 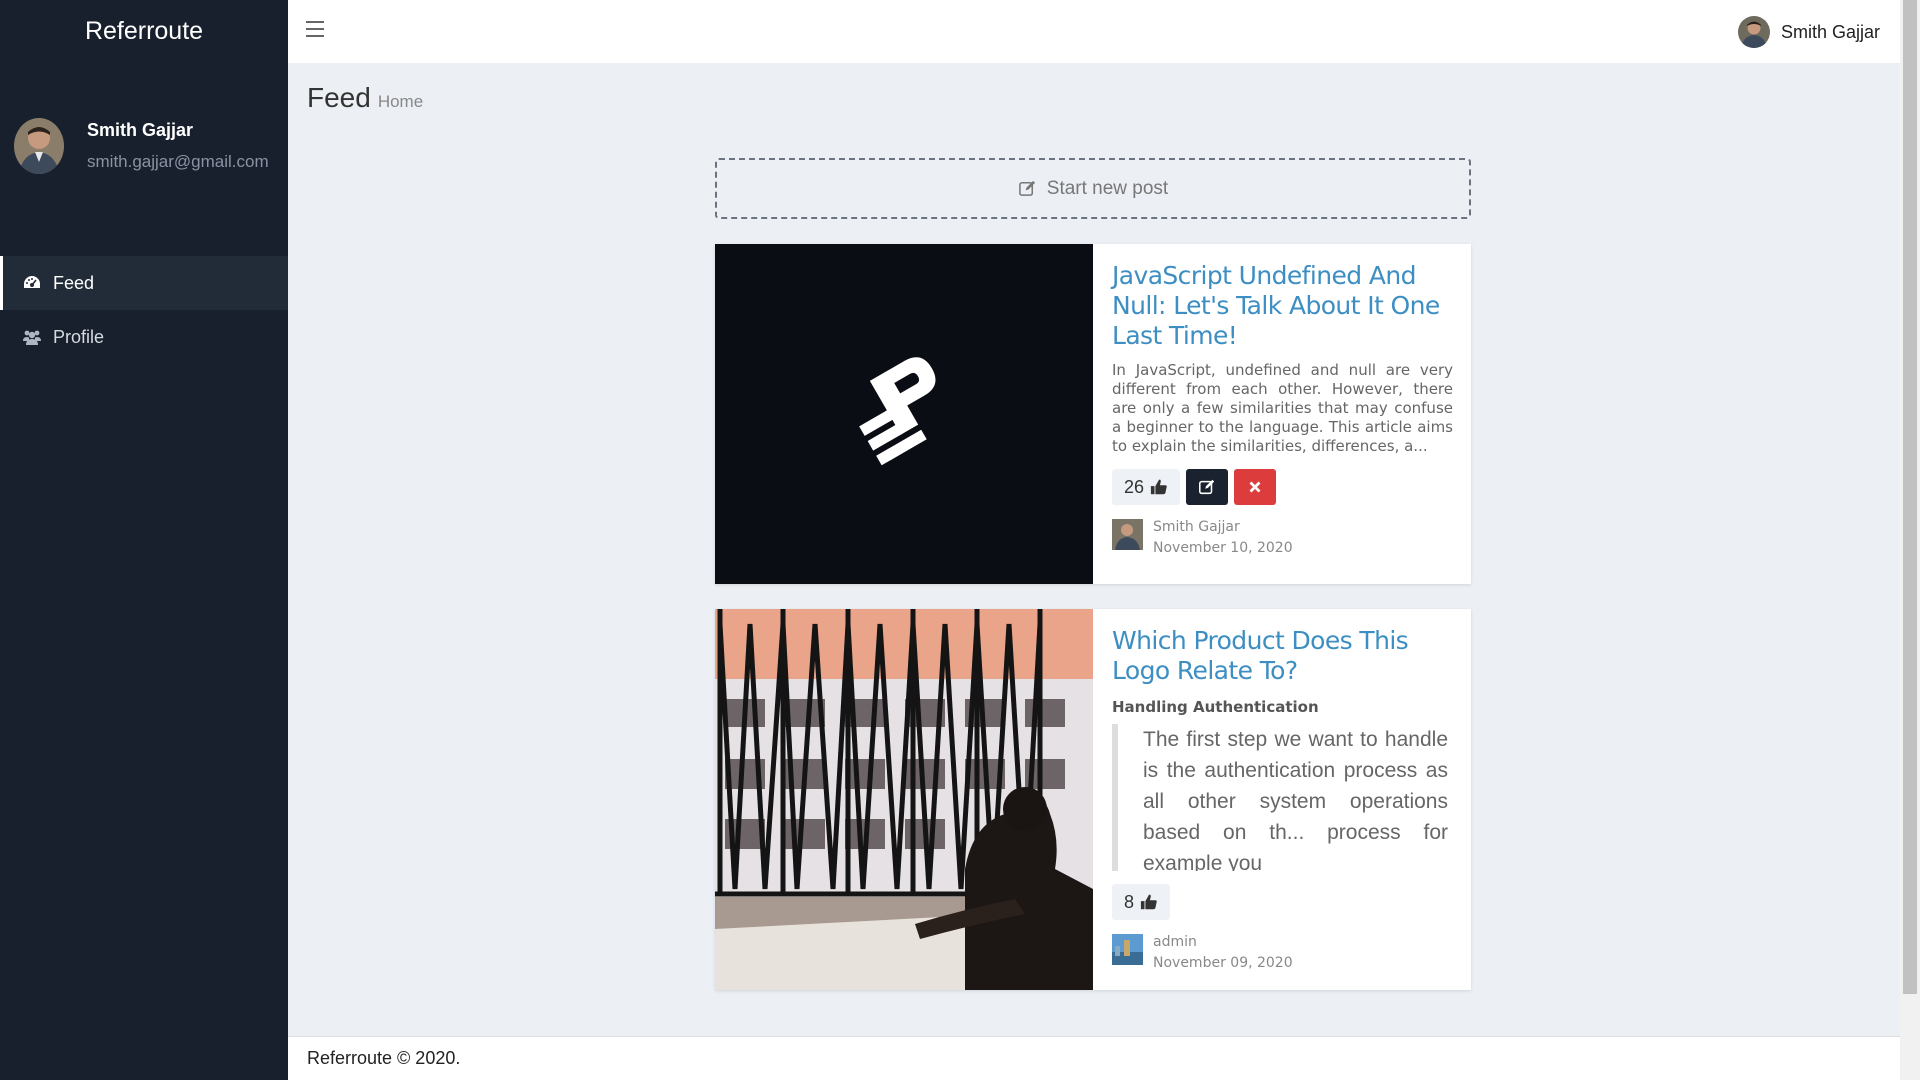 I want to click on delete-post-button, so click(x=1255, y=487).